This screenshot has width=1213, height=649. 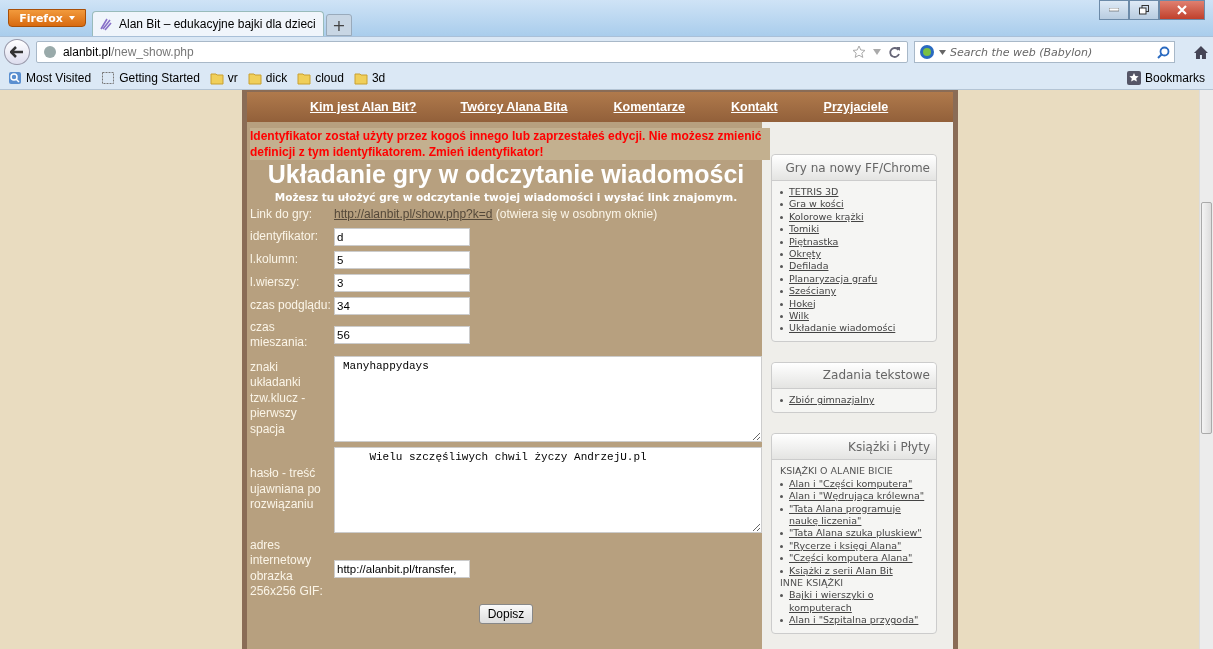 I want to click on bookmark-item: Getting Started, so click(x=150, y=78).